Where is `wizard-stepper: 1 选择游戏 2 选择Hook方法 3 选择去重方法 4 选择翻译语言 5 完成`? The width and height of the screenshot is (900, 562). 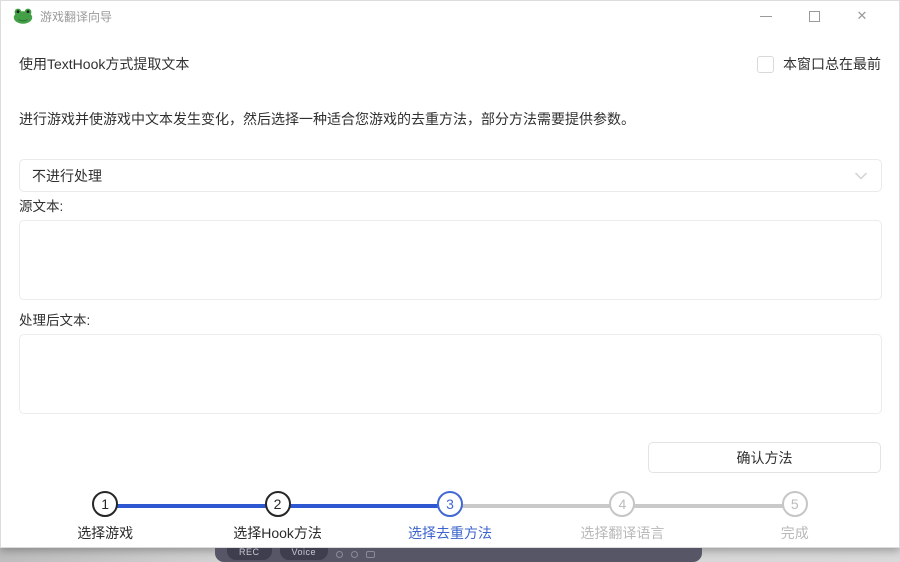
wizard-stepper: 1 选择游戏 2 选择Hook方法 3 选择去重方法 4 选择翻译语言 5 完成 is located at coordinates (450, 512).